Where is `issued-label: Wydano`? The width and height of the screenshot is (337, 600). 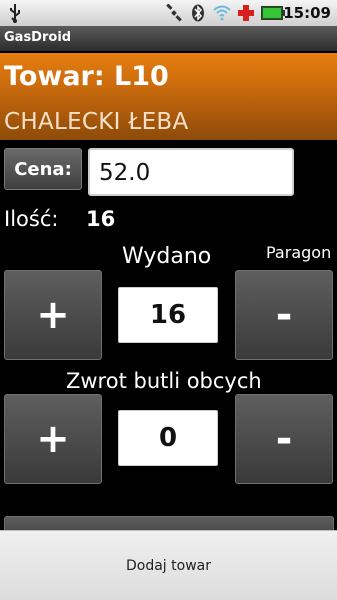 issued-label: Wydano is located at coordinates (167, 256).